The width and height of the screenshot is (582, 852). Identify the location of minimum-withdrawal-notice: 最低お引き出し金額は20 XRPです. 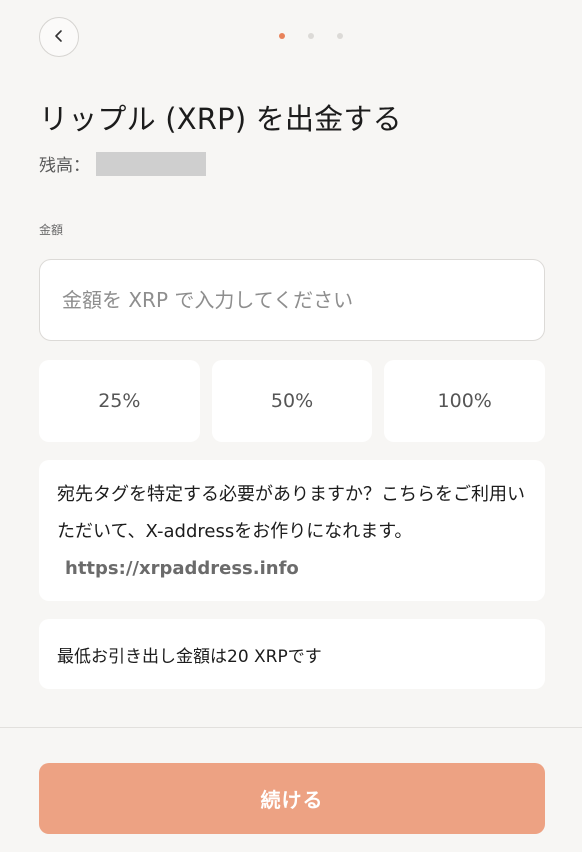
(292, 654).